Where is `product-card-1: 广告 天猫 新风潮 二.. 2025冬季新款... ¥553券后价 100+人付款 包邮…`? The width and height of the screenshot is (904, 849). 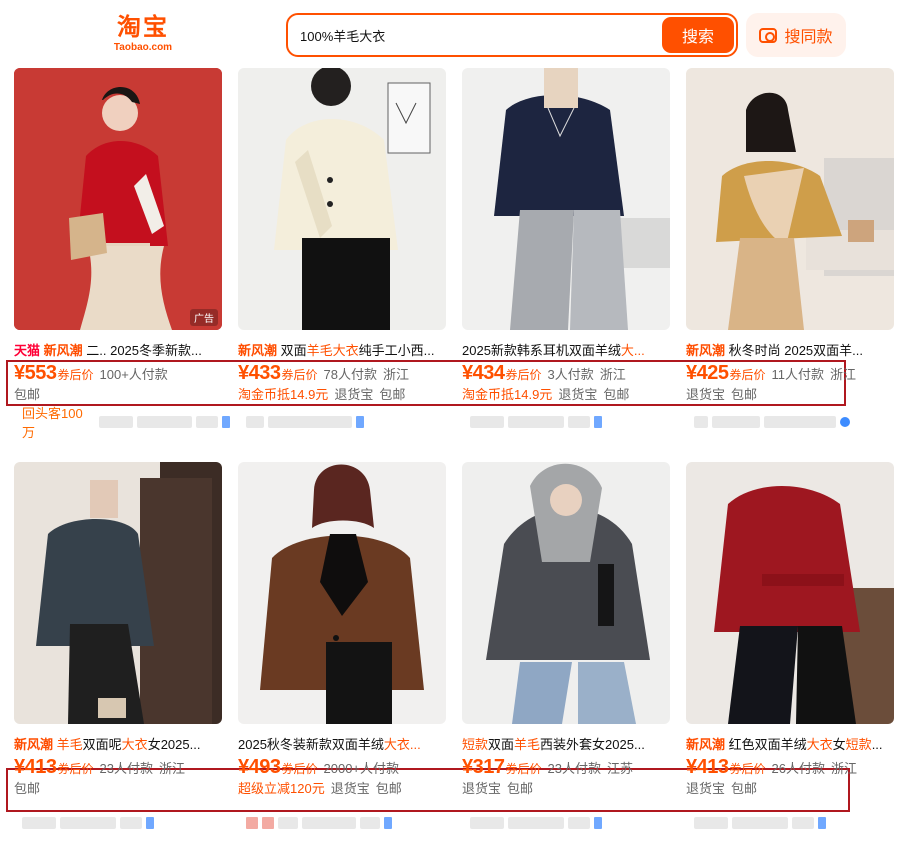 product-card-1: 广告 天猫 新风潮 二.. 2025冬季新款... ¥553券后价 100+人付款 包邮… is located at coordinates (122, 254).